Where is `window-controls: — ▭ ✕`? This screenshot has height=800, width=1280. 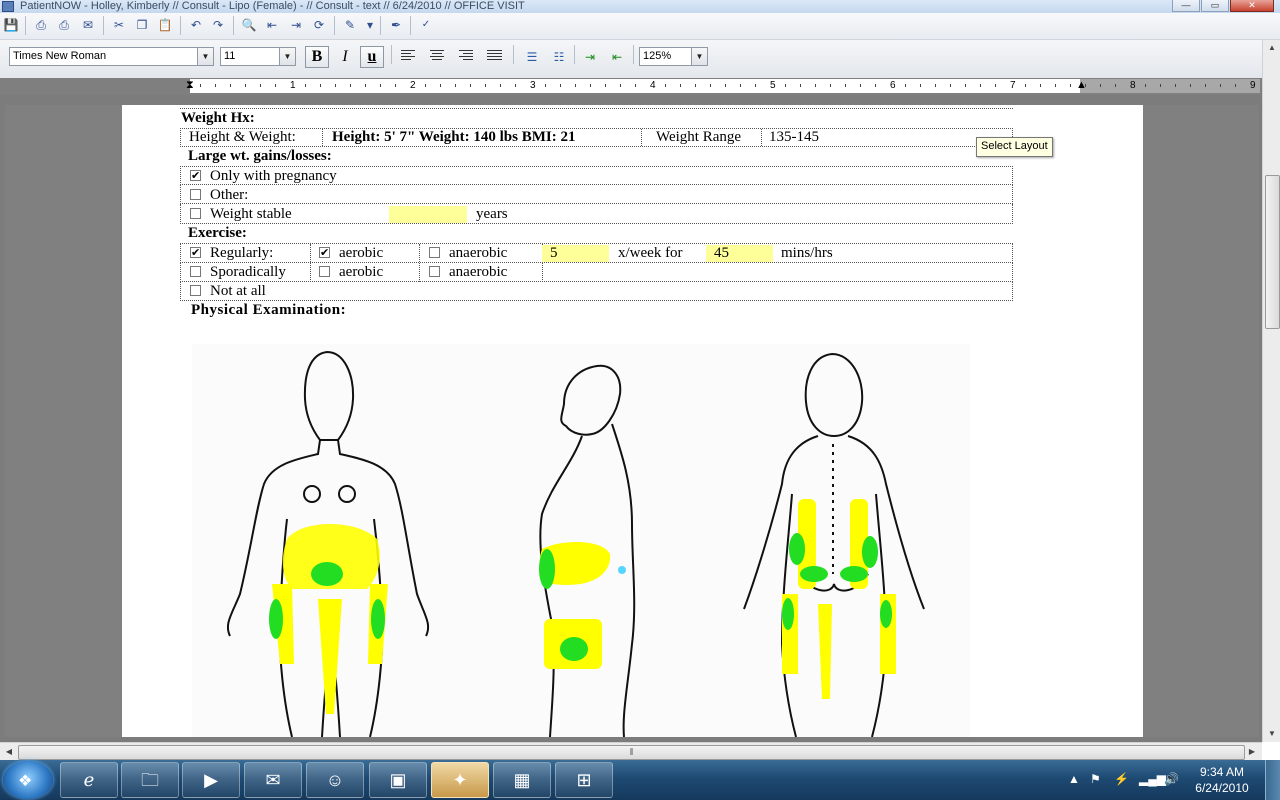
window-controls: — ▭ ✕ is located at coordinates (1222, 6).